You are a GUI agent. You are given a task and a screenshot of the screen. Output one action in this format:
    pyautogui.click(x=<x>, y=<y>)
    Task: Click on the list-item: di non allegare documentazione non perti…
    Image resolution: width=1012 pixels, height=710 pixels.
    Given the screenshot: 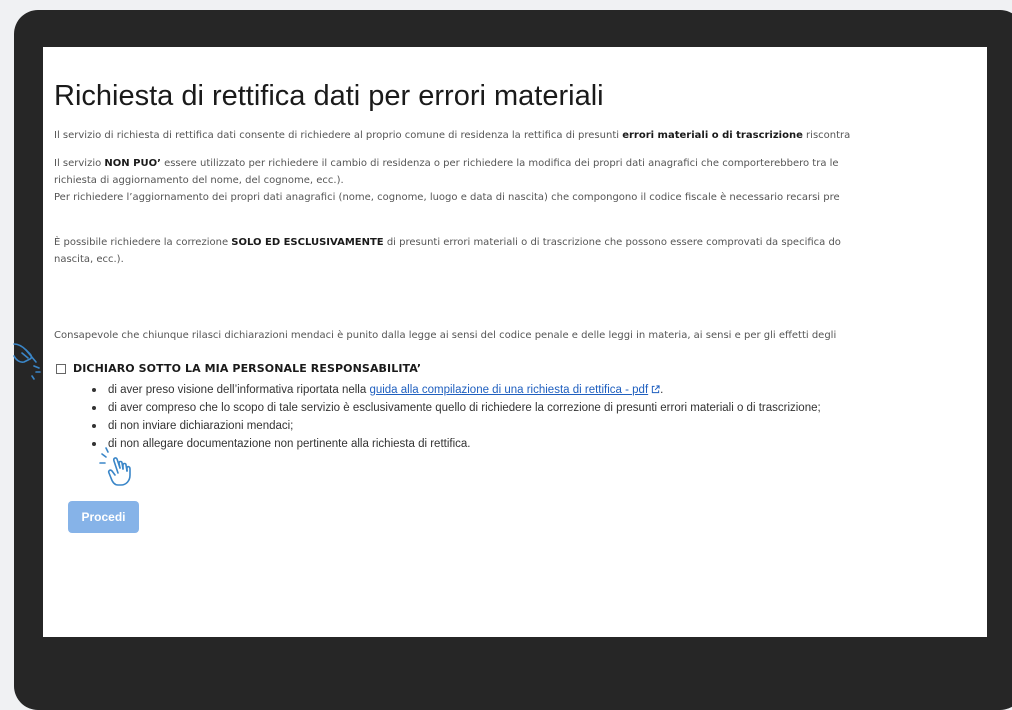 What is the action you would take?
    pyautogui.click(x=455, y=444)
    